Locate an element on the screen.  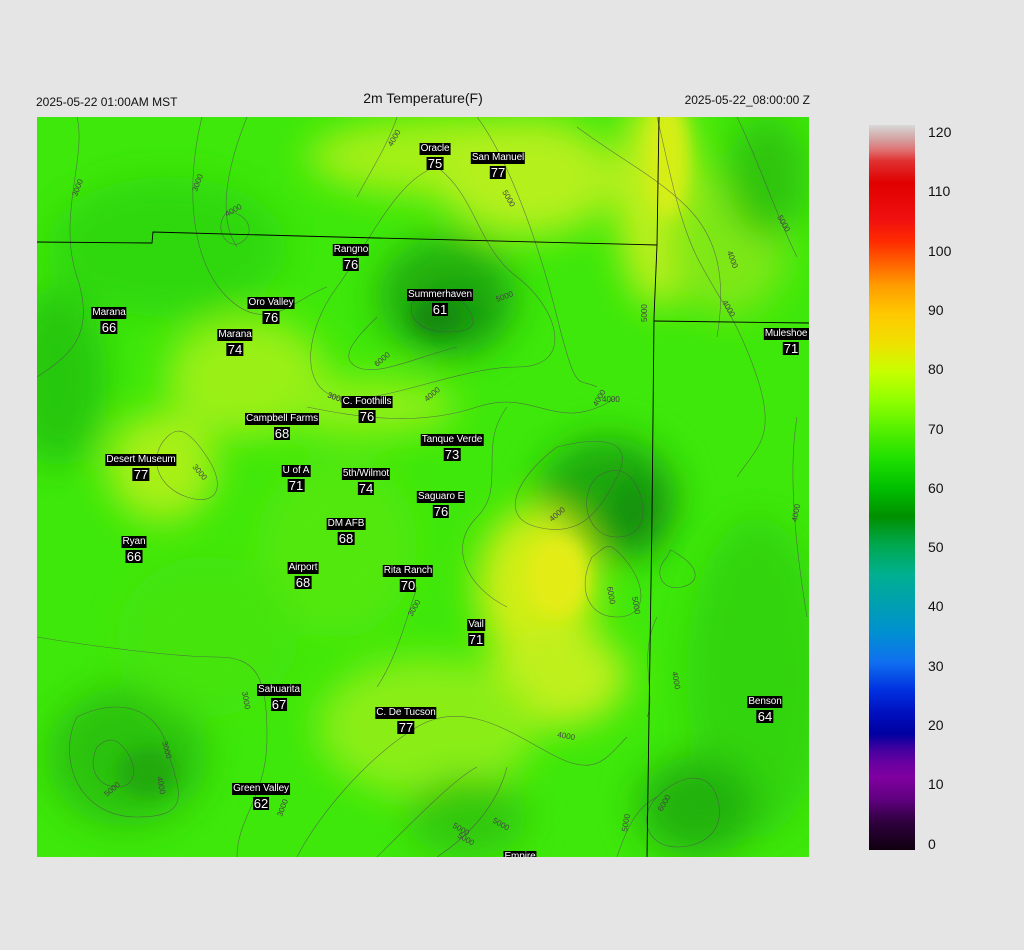
station-marker: Campbell Farms 68 is located at coordinates (282, 425).